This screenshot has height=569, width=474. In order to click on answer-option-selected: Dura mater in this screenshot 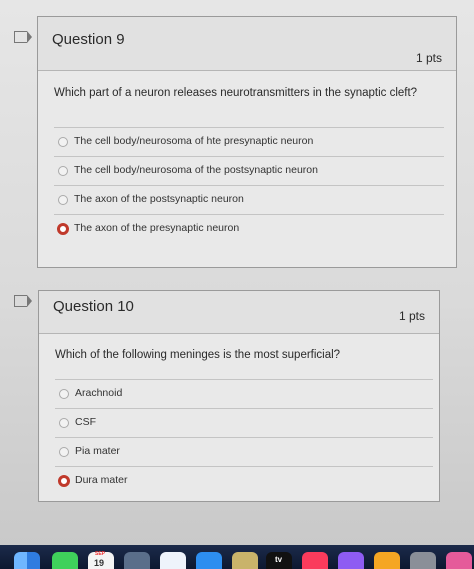, I will do `click(244, 480)`.